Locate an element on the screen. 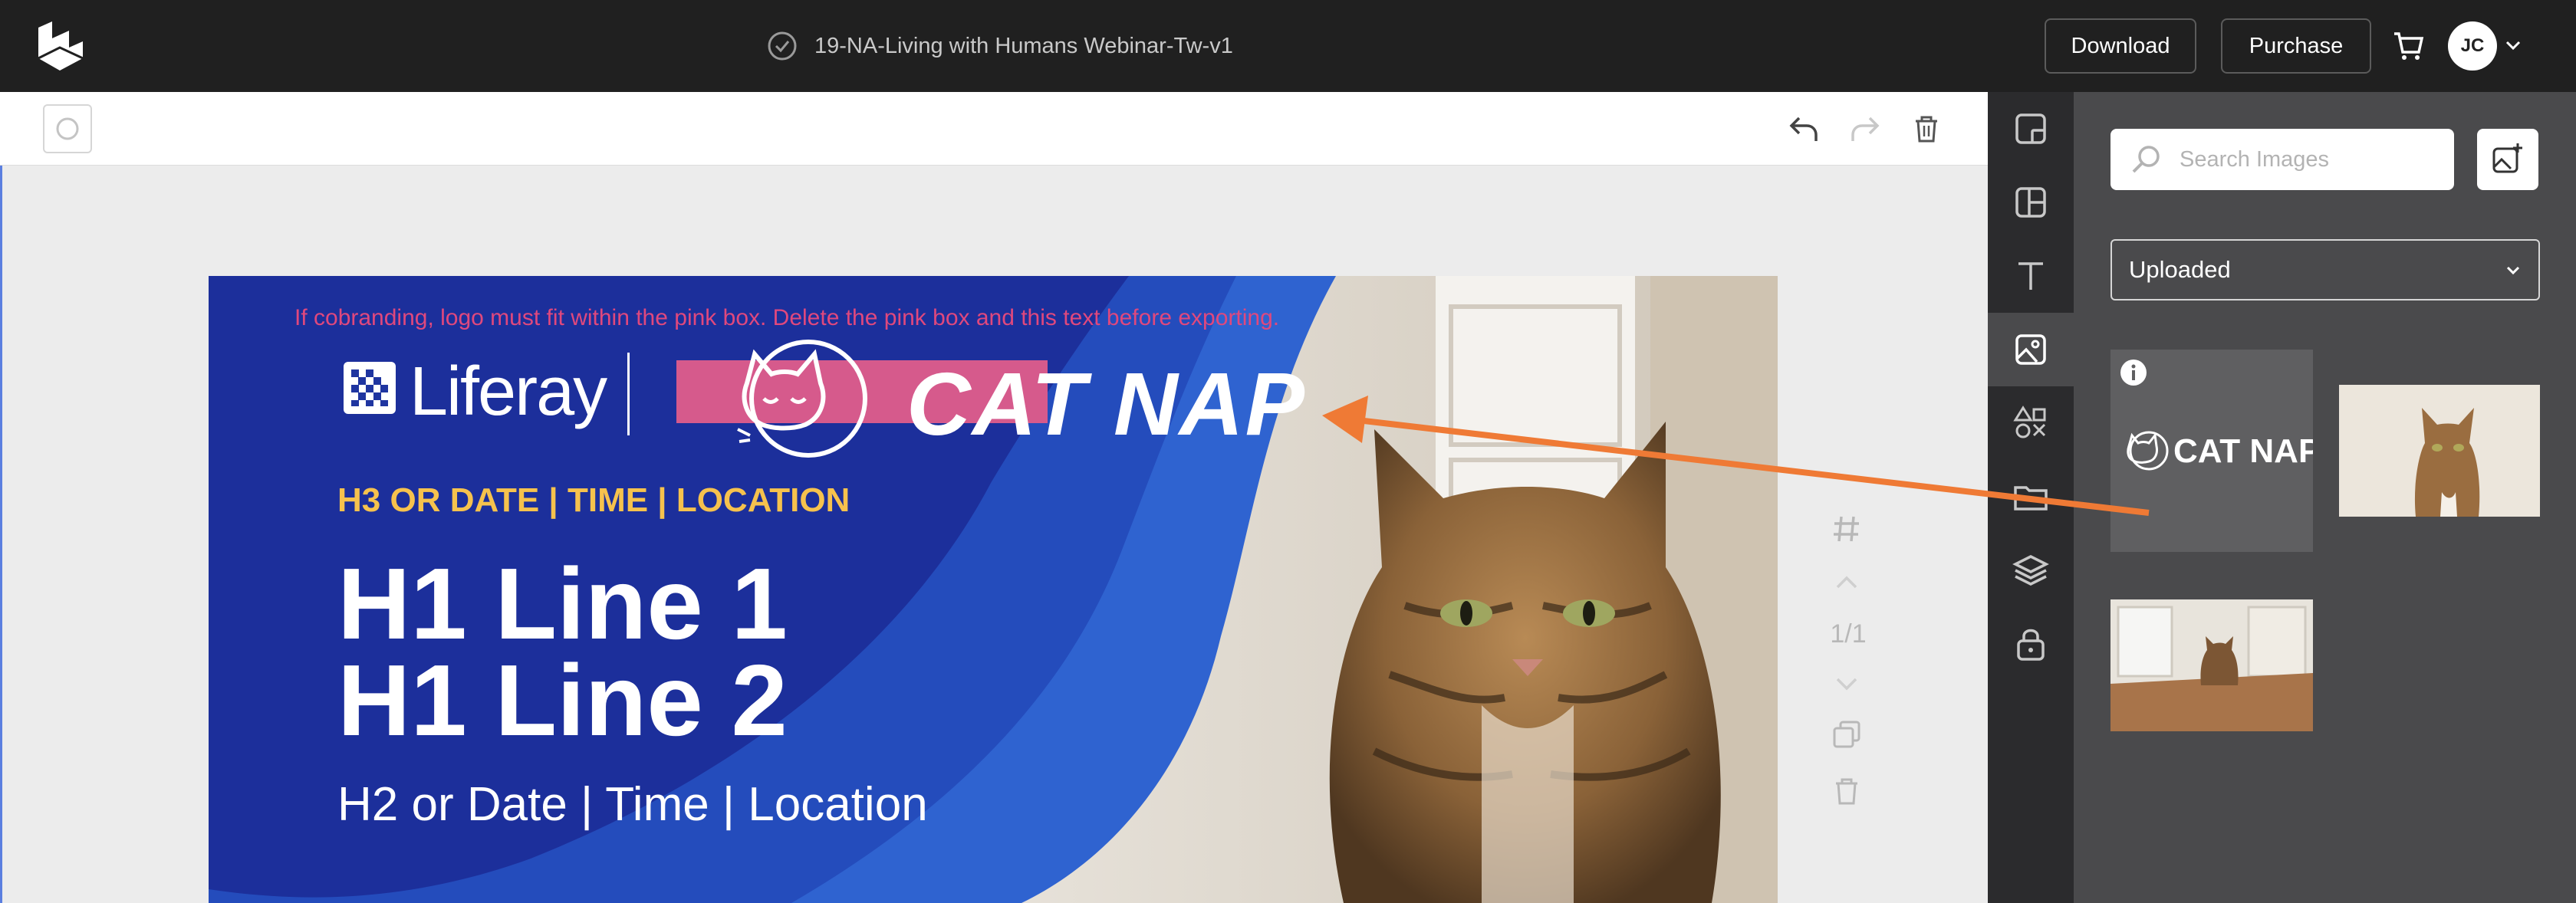  add-image-icon is located at coordinates (2507, 158).